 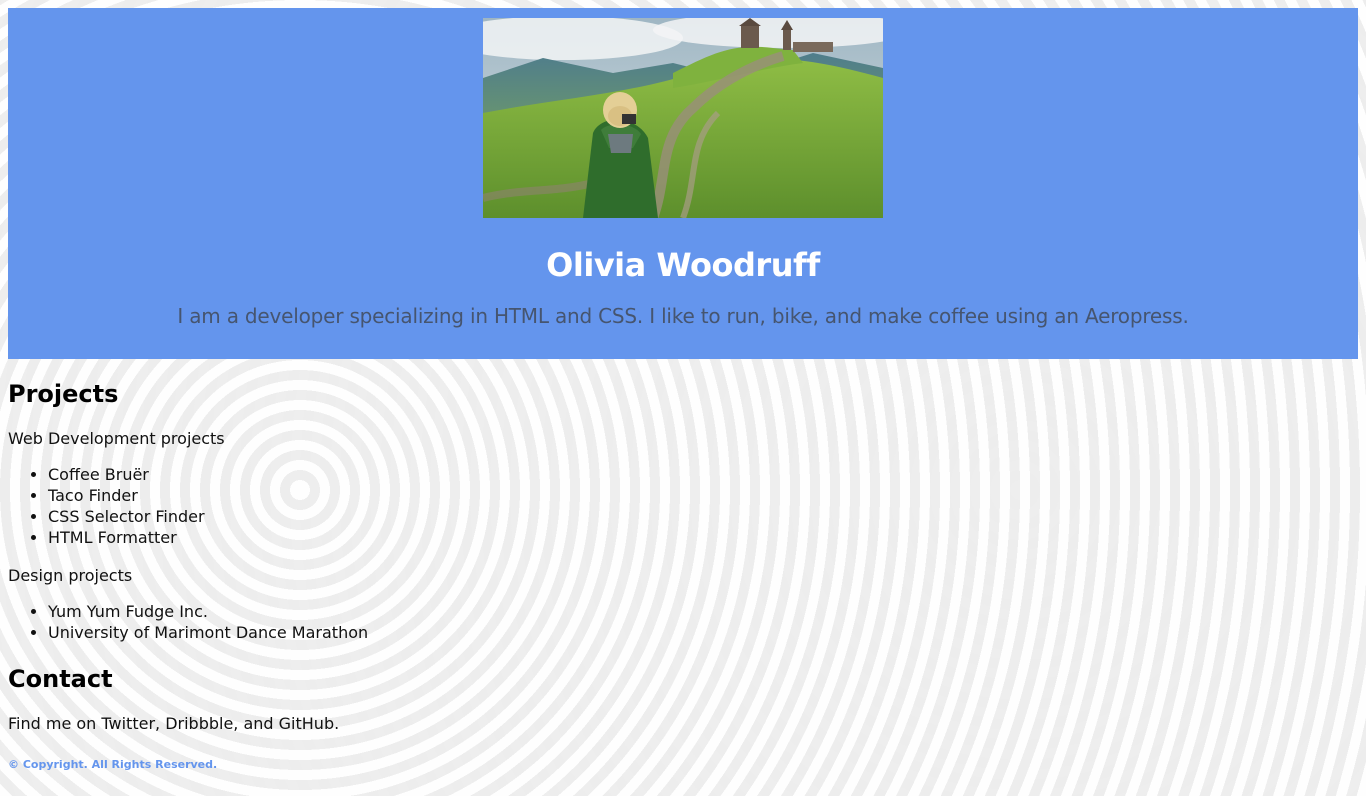 What do you see at coordinates (113, 764) in the screenshot?
I see `copyright-footer: © Copyright. All Rights Reserved.` at bounding box center [113, 764].